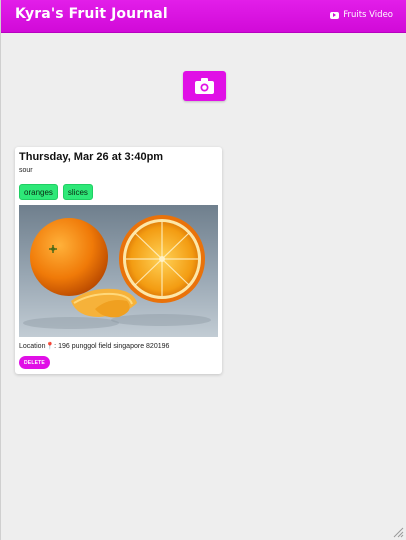  What do you see at coordinates (203, 16) in the screenshot?
I see `app-header: Kyra's Fruit Journal Fruits Video` at bounding box center [203, 16].